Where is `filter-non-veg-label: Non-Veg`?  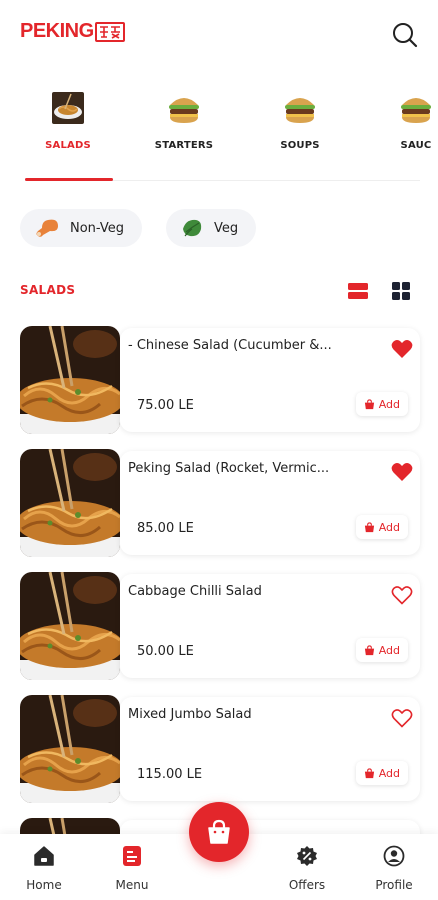 filter-non-veg-label: Non-Veg is located at coordinates (97, 228).